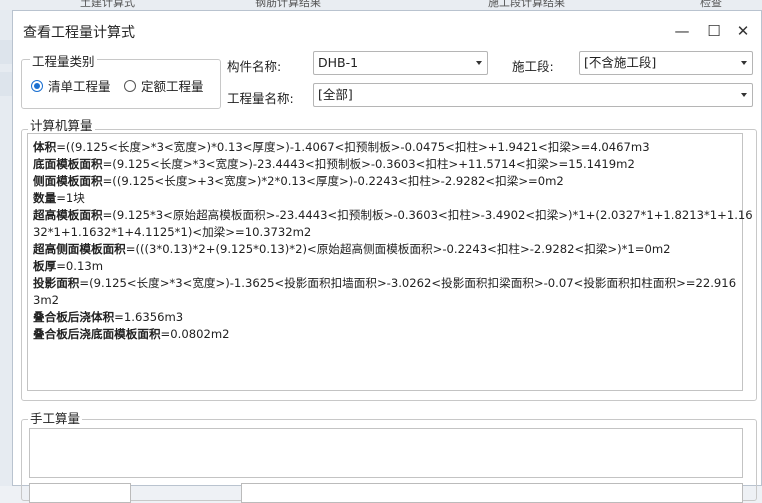 The height and width of the screenshot is (503, 762). What do you see at coordinates (533, 66) in the screenshot?
I see `construction-stage-label: 施工段:` at bounding box center [533, 66].